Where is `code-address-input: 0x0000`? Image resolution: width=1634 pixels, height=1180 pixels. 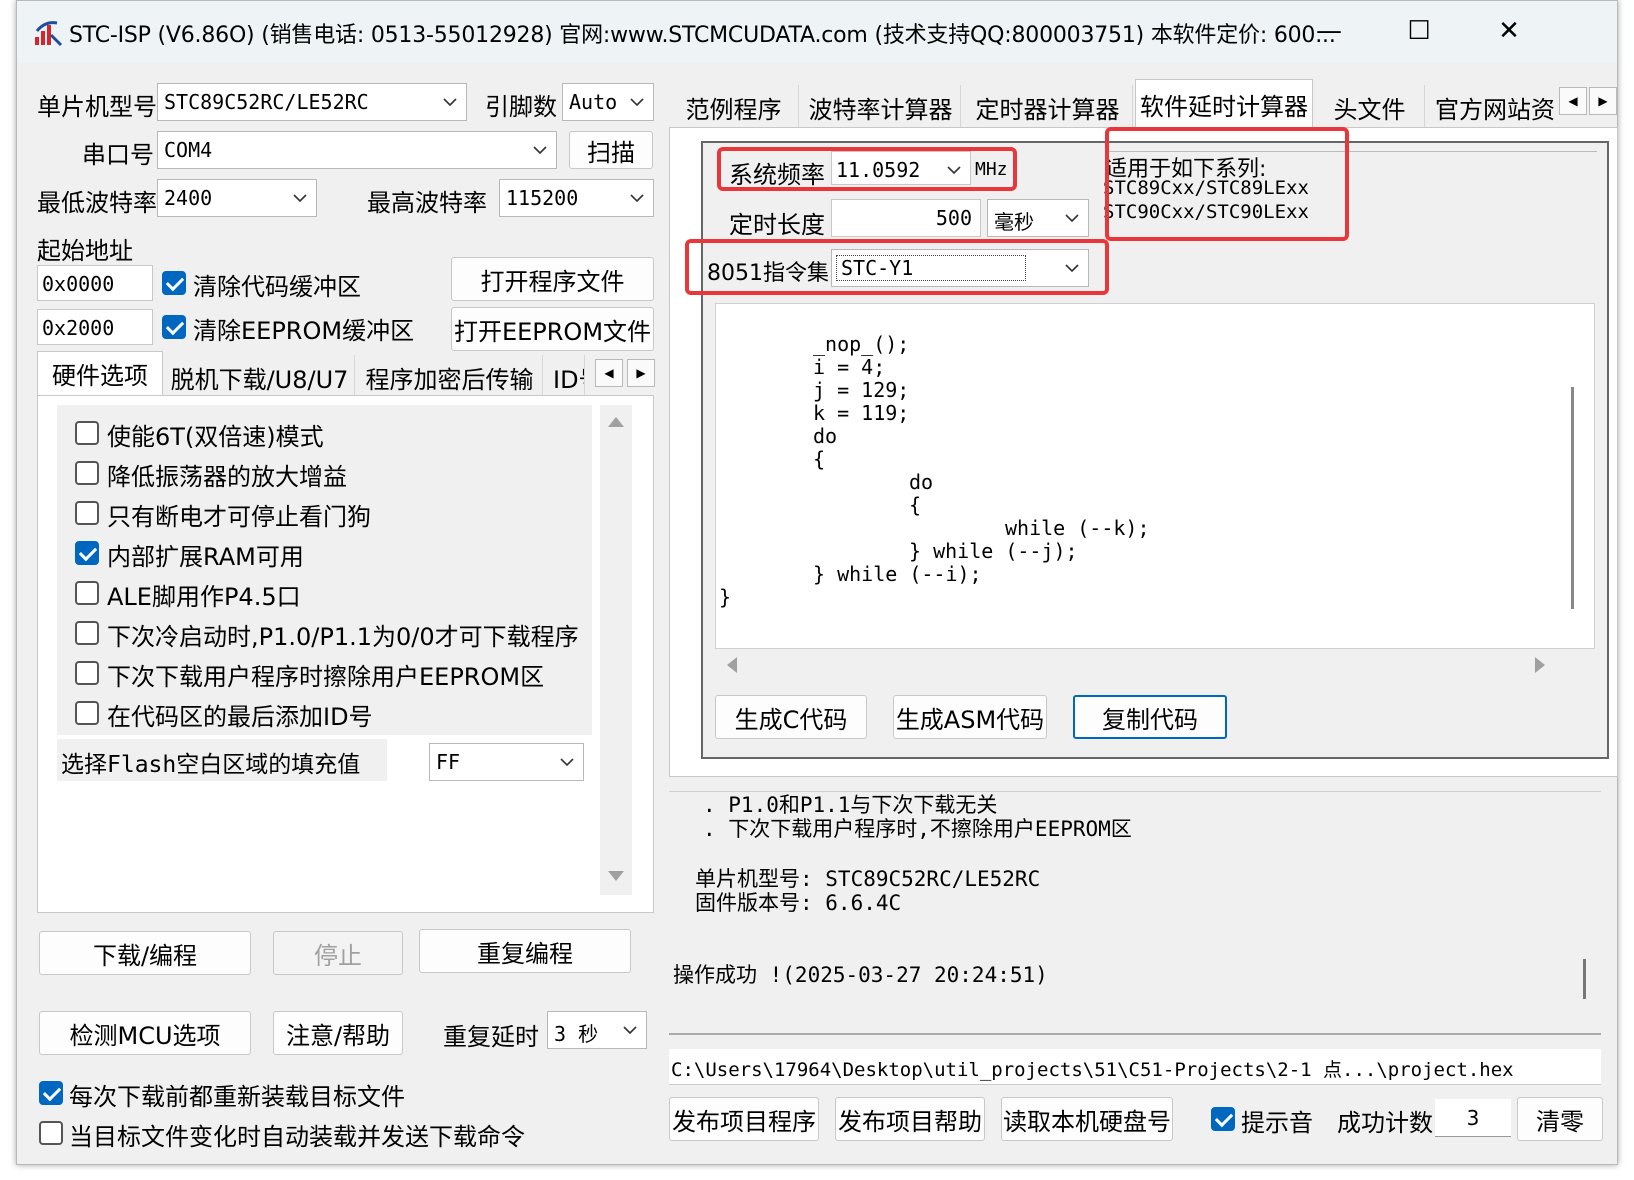
code-address-input: 0x0000 is located at coordinates (95, 283).